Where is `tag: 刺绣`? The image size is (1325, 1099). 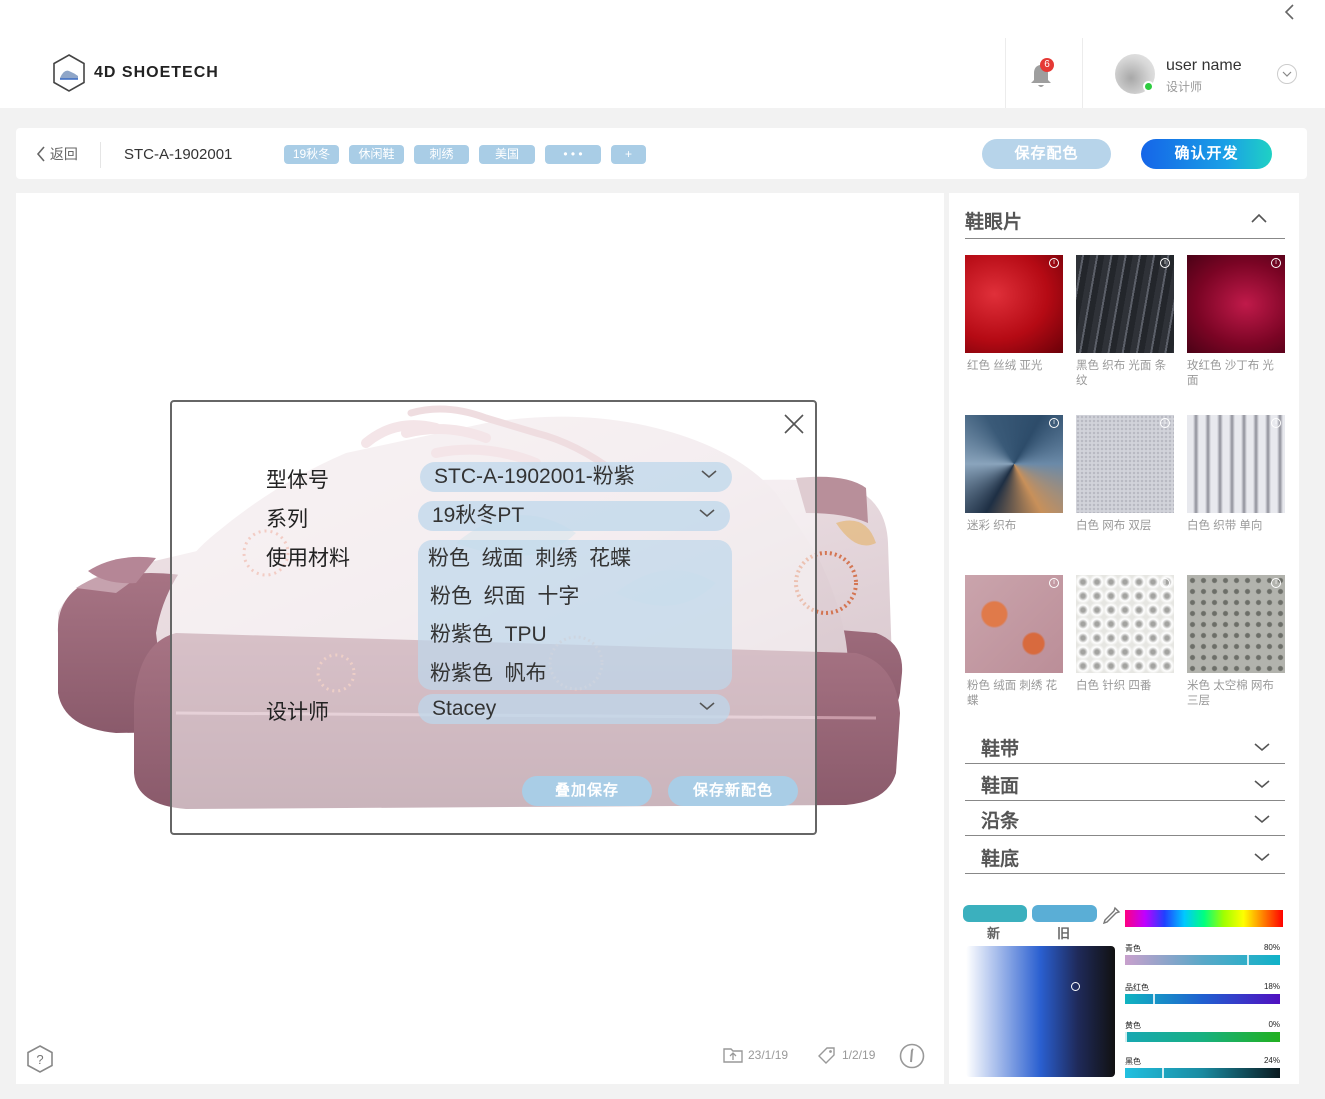
tag: 刺绣 is located at coordinates (441, 154).